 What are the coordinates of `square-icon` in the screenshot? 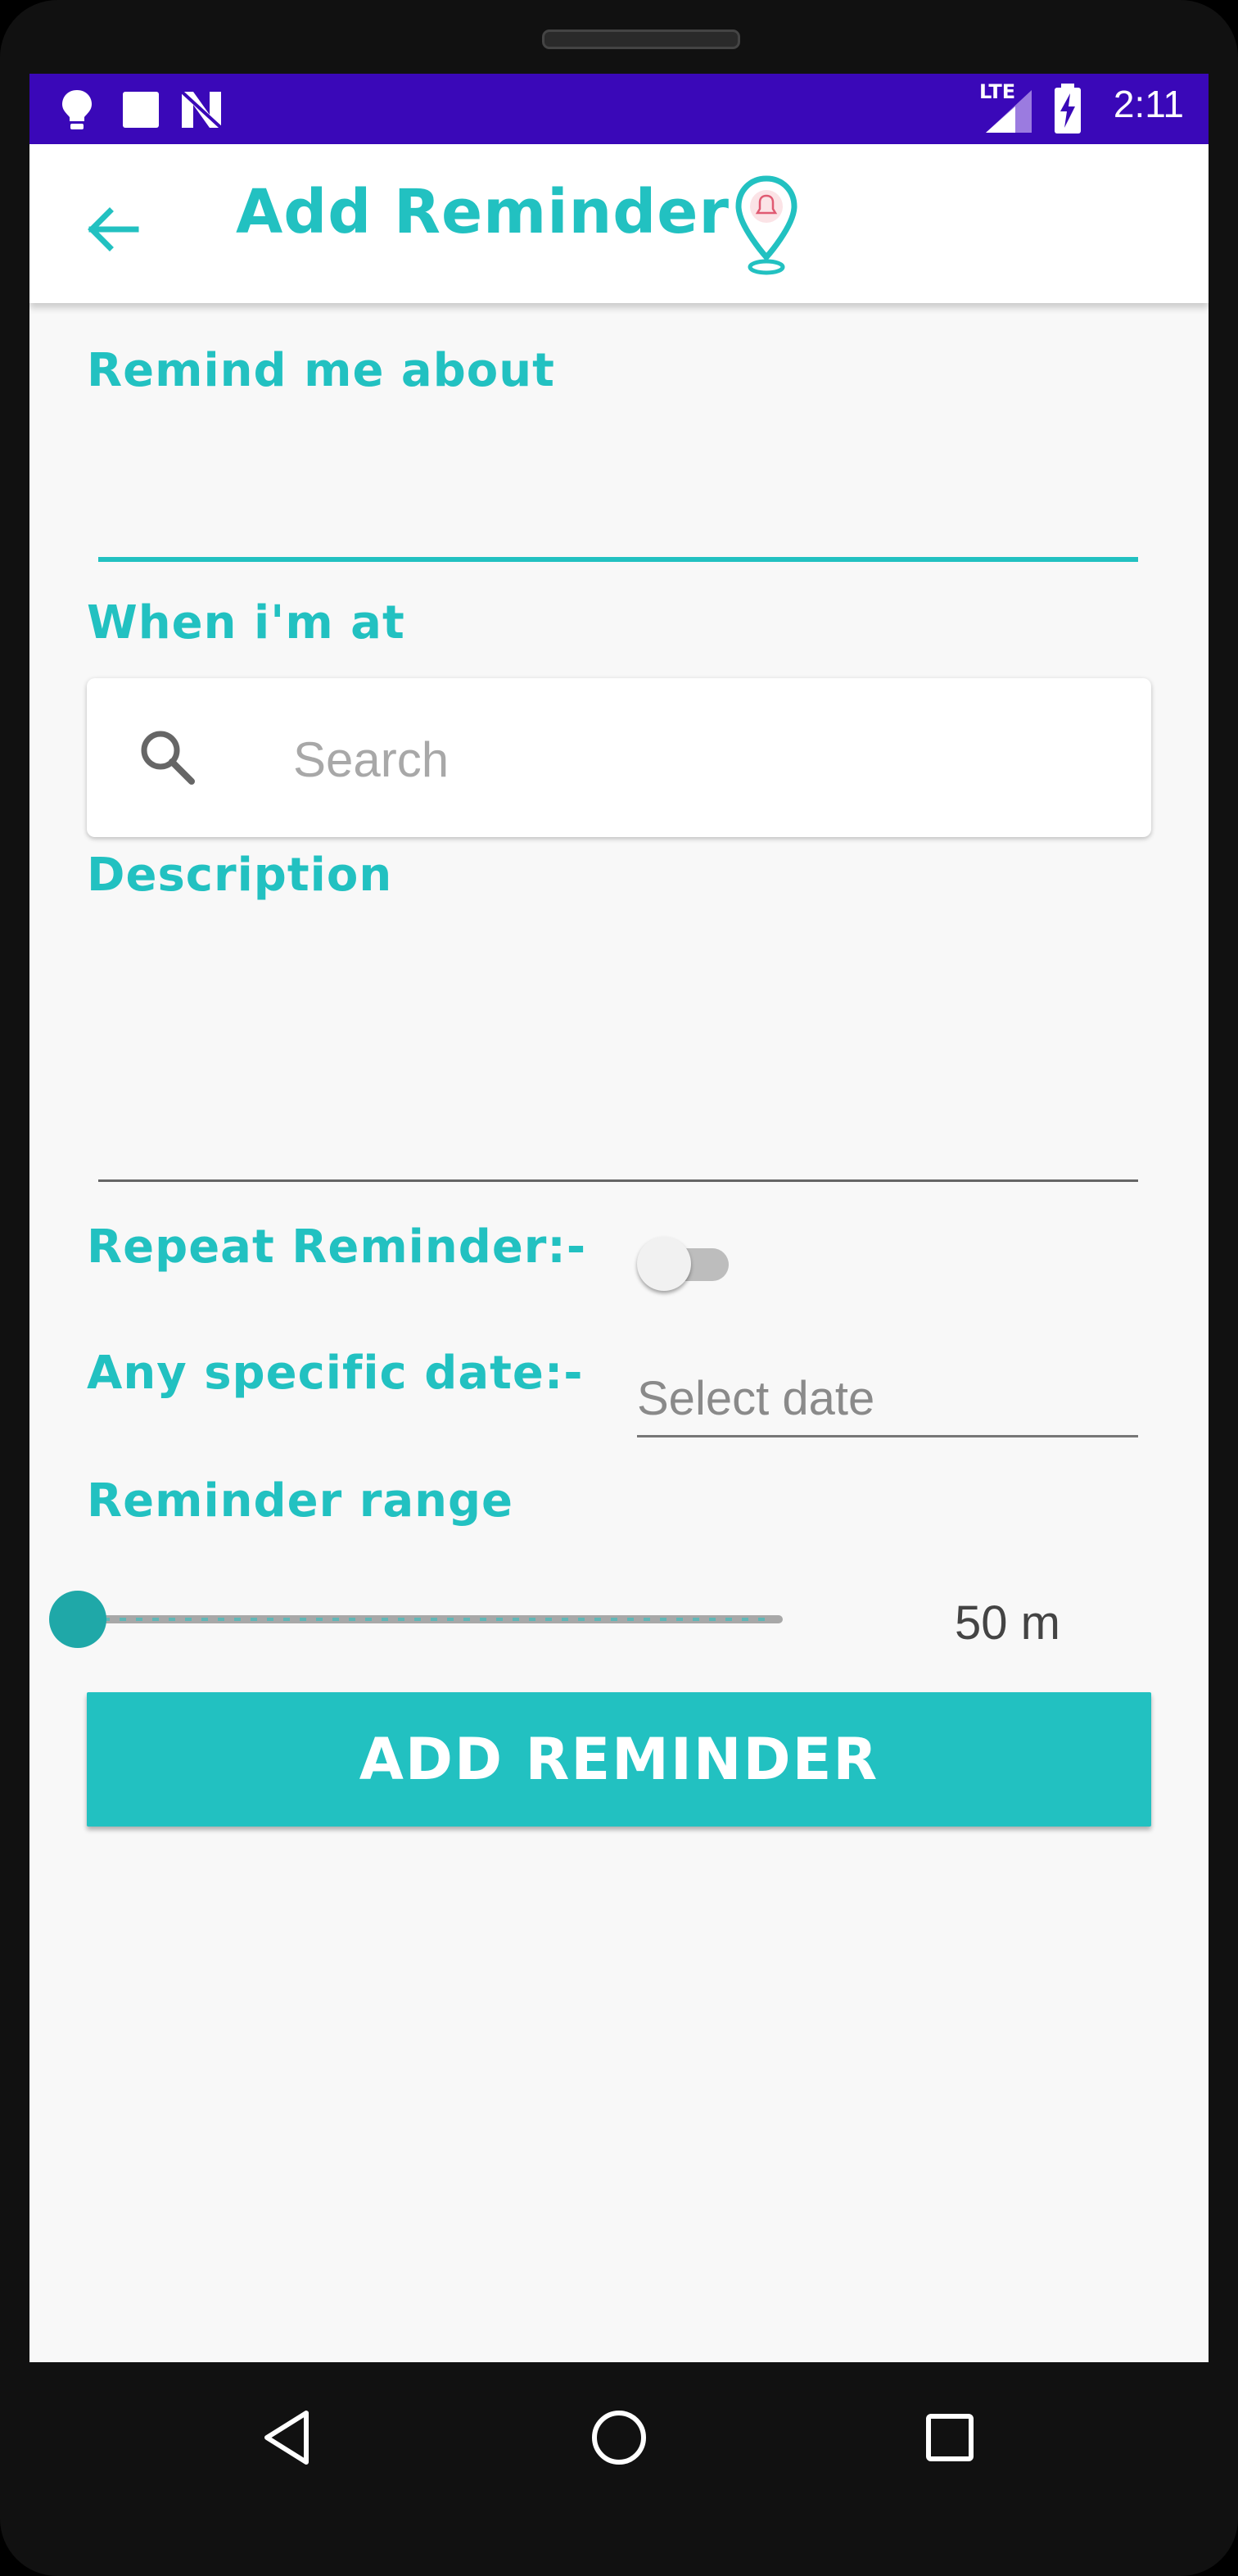 It's located at (141, 110).